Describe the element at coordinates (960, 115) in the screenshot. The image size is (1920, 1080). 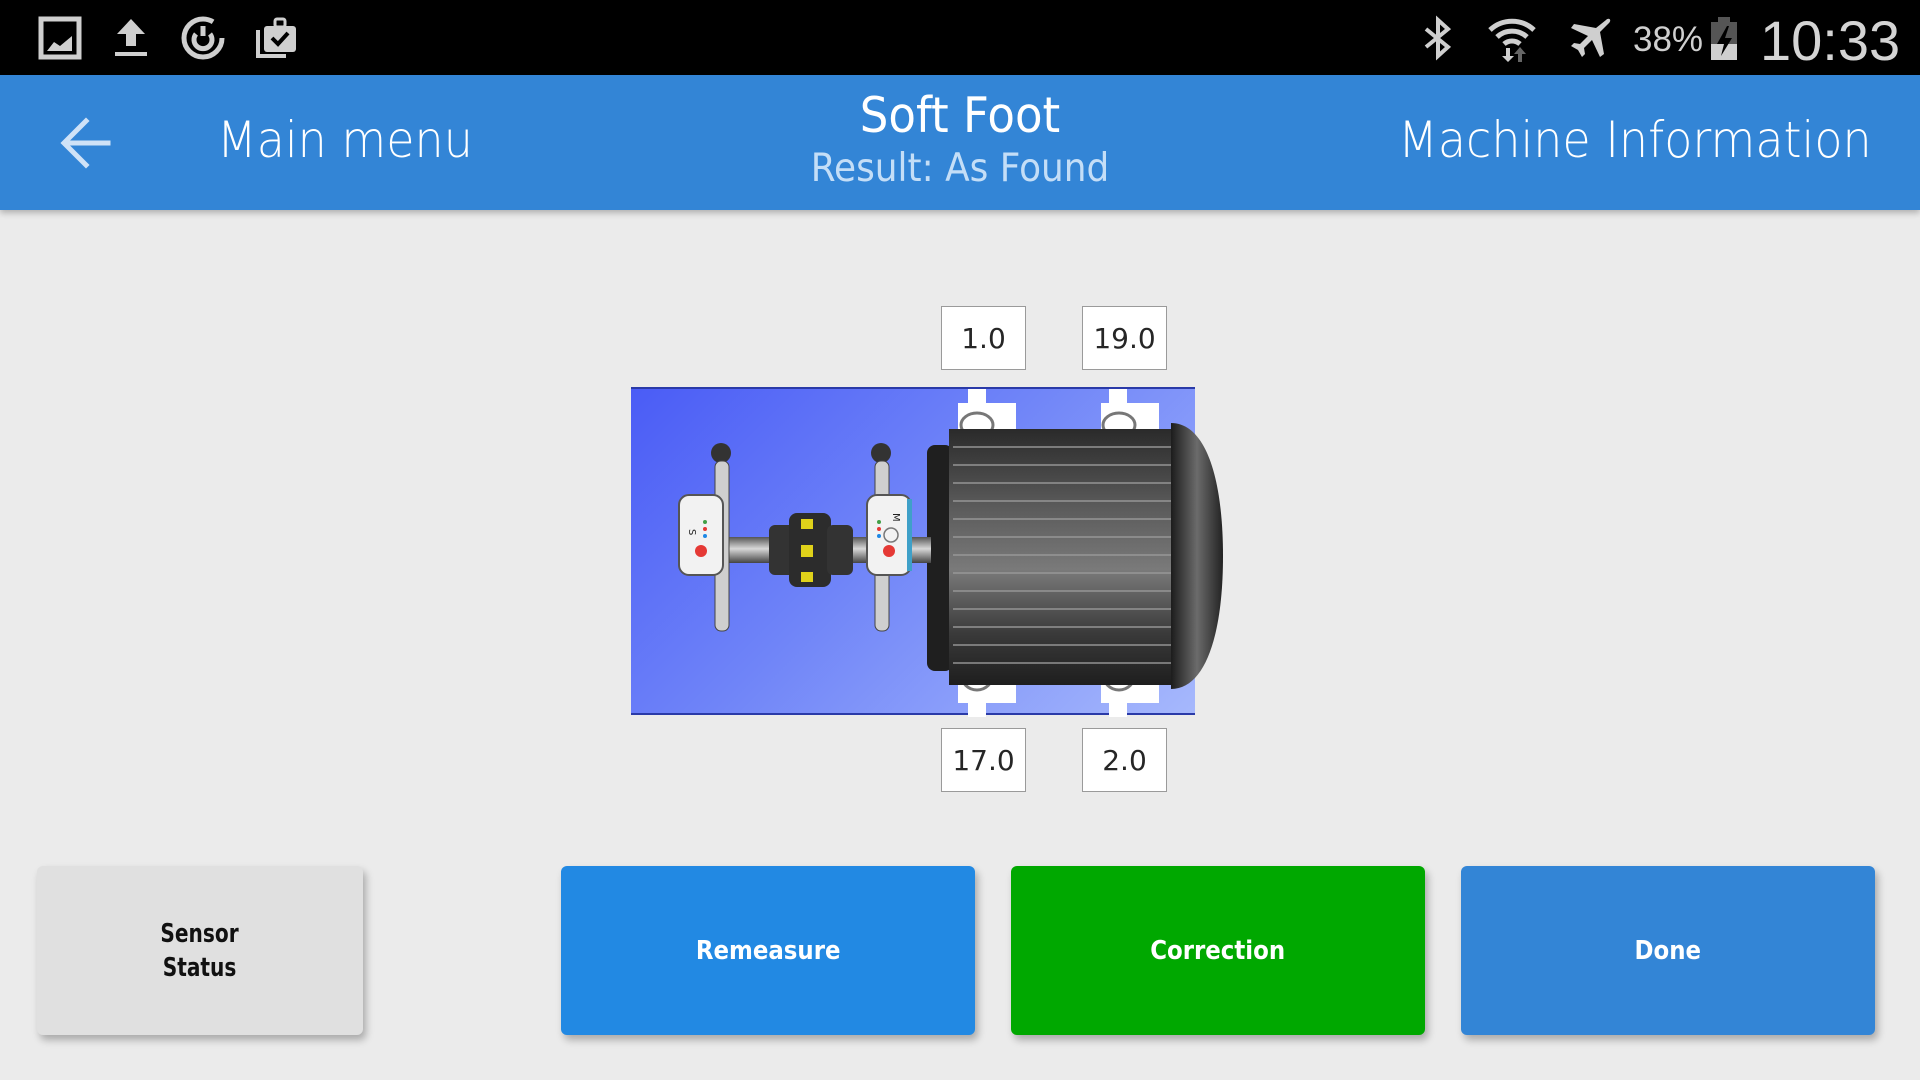
I see `page-title: Soft Foot` at that location.